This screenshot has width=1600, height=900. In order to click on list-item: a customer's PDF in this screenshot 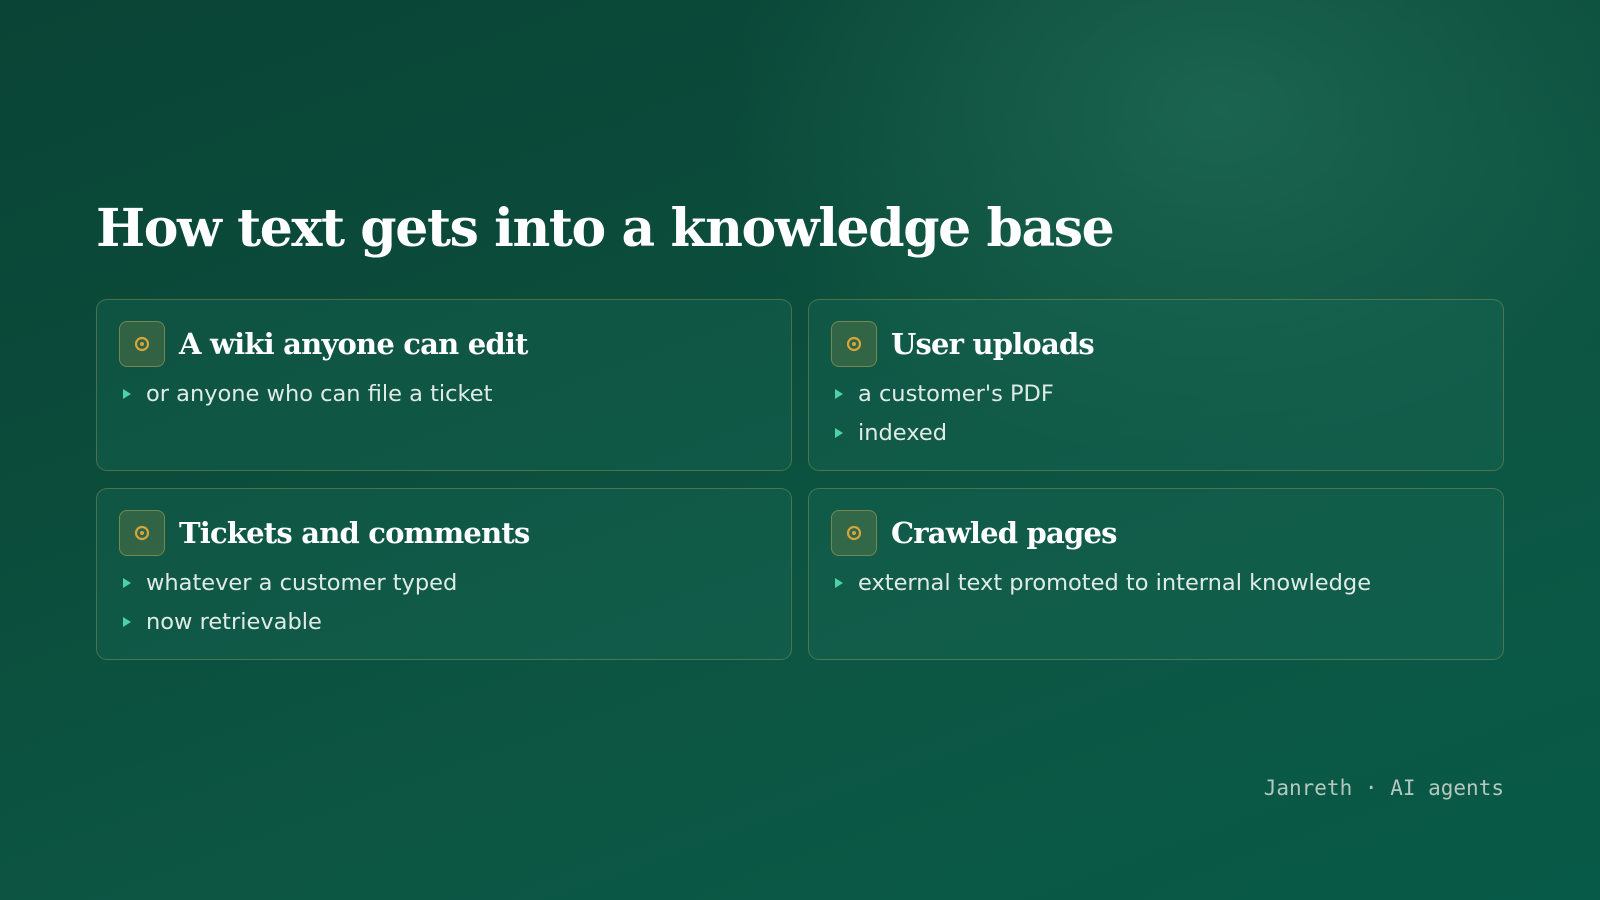, I will do `click(1156, 393)`.